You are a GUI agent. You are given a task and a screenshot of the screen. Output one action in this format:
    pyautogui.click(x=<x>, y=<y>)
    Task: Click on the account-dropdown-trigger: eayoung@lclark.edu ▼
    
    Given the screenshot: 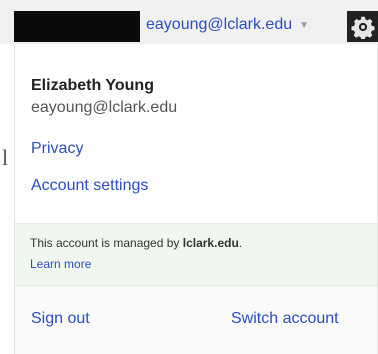 What is the action you would take?
    pyautogui.click(x=227, y=25)
    